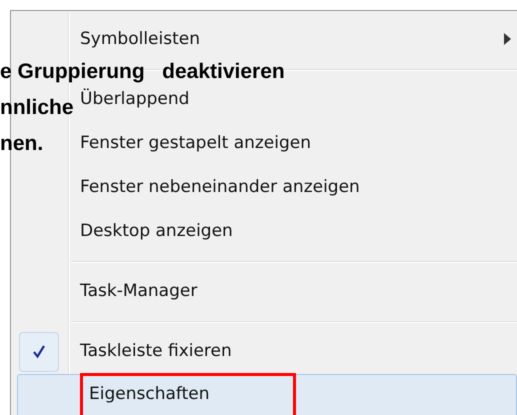  Describe the element at coordinates (156, 352) in the screenshot. I see `menu-item-label: Taskleiste fixieren` at that location.